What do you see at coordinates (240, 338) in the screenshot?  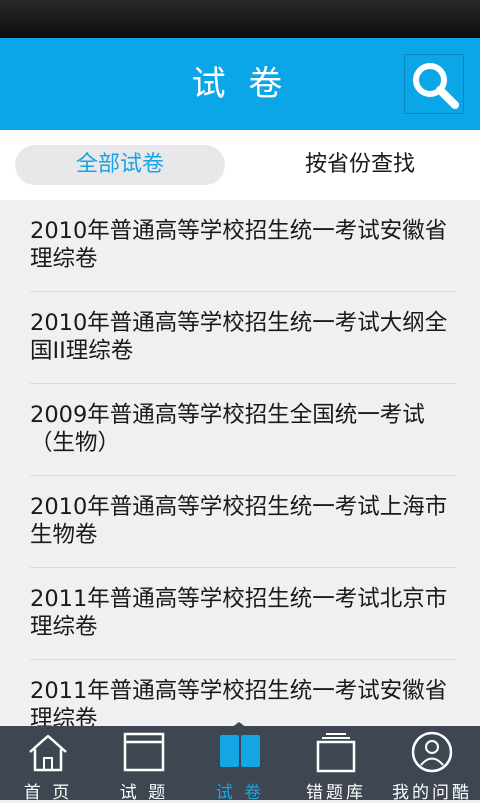 I see `list-item: 2010年普通高等学校招生统一考试大纲全国II理综卷` at bounding box center [240, 338].